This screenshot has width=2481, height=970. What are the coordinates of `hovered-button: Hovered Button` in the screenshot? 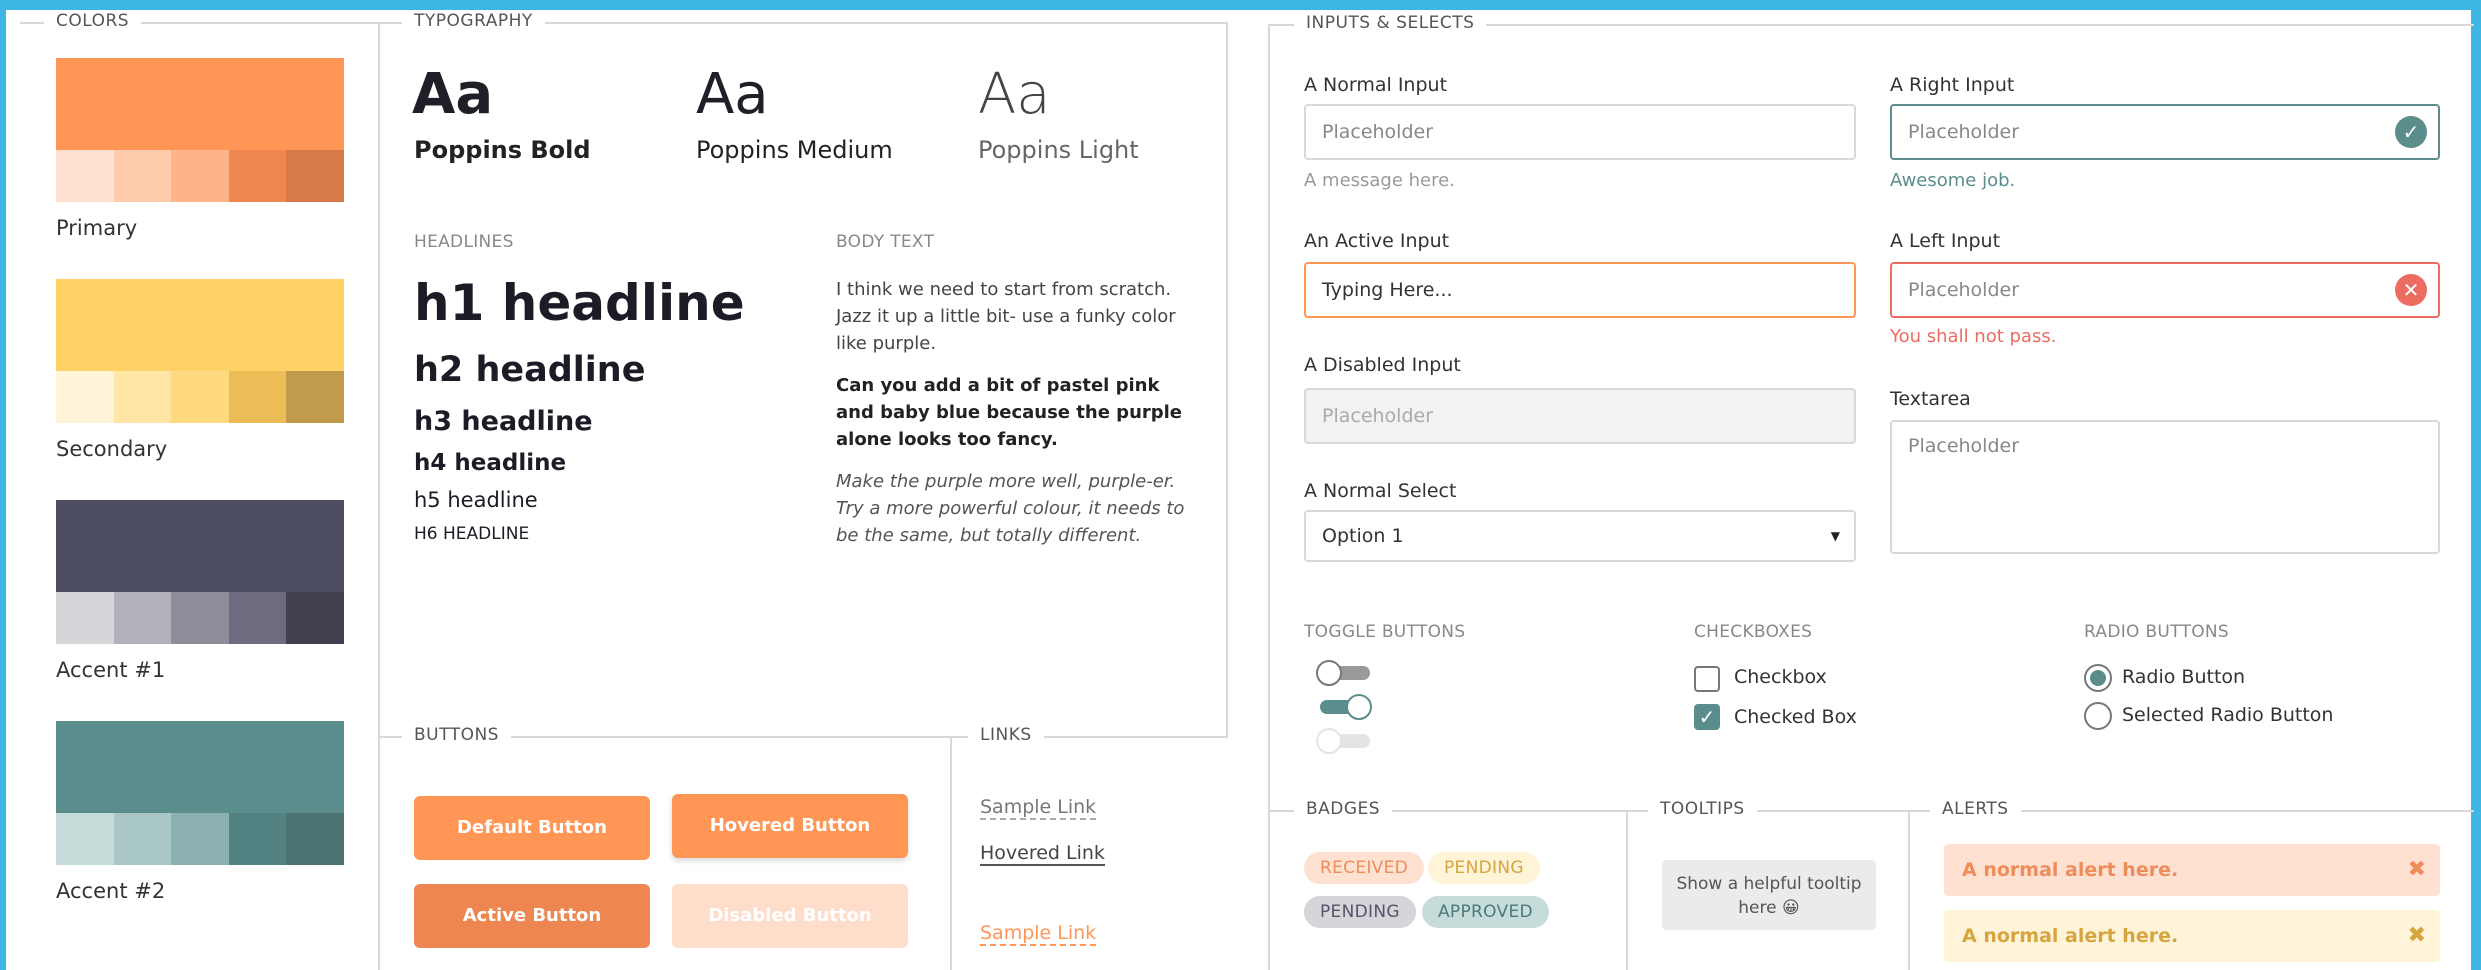 It's located at (790, 826).